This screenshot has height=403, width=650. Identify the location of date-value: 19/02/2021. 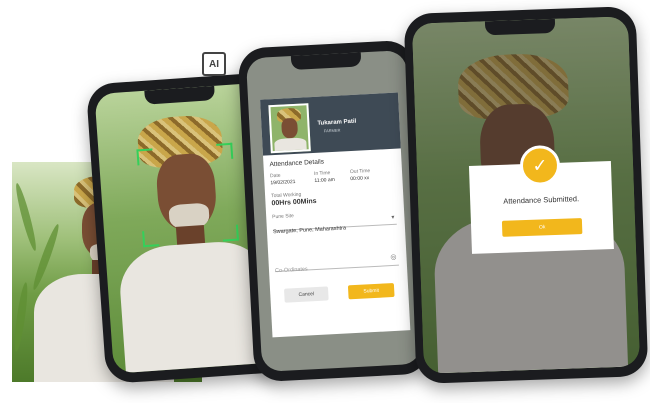
(283, 182).